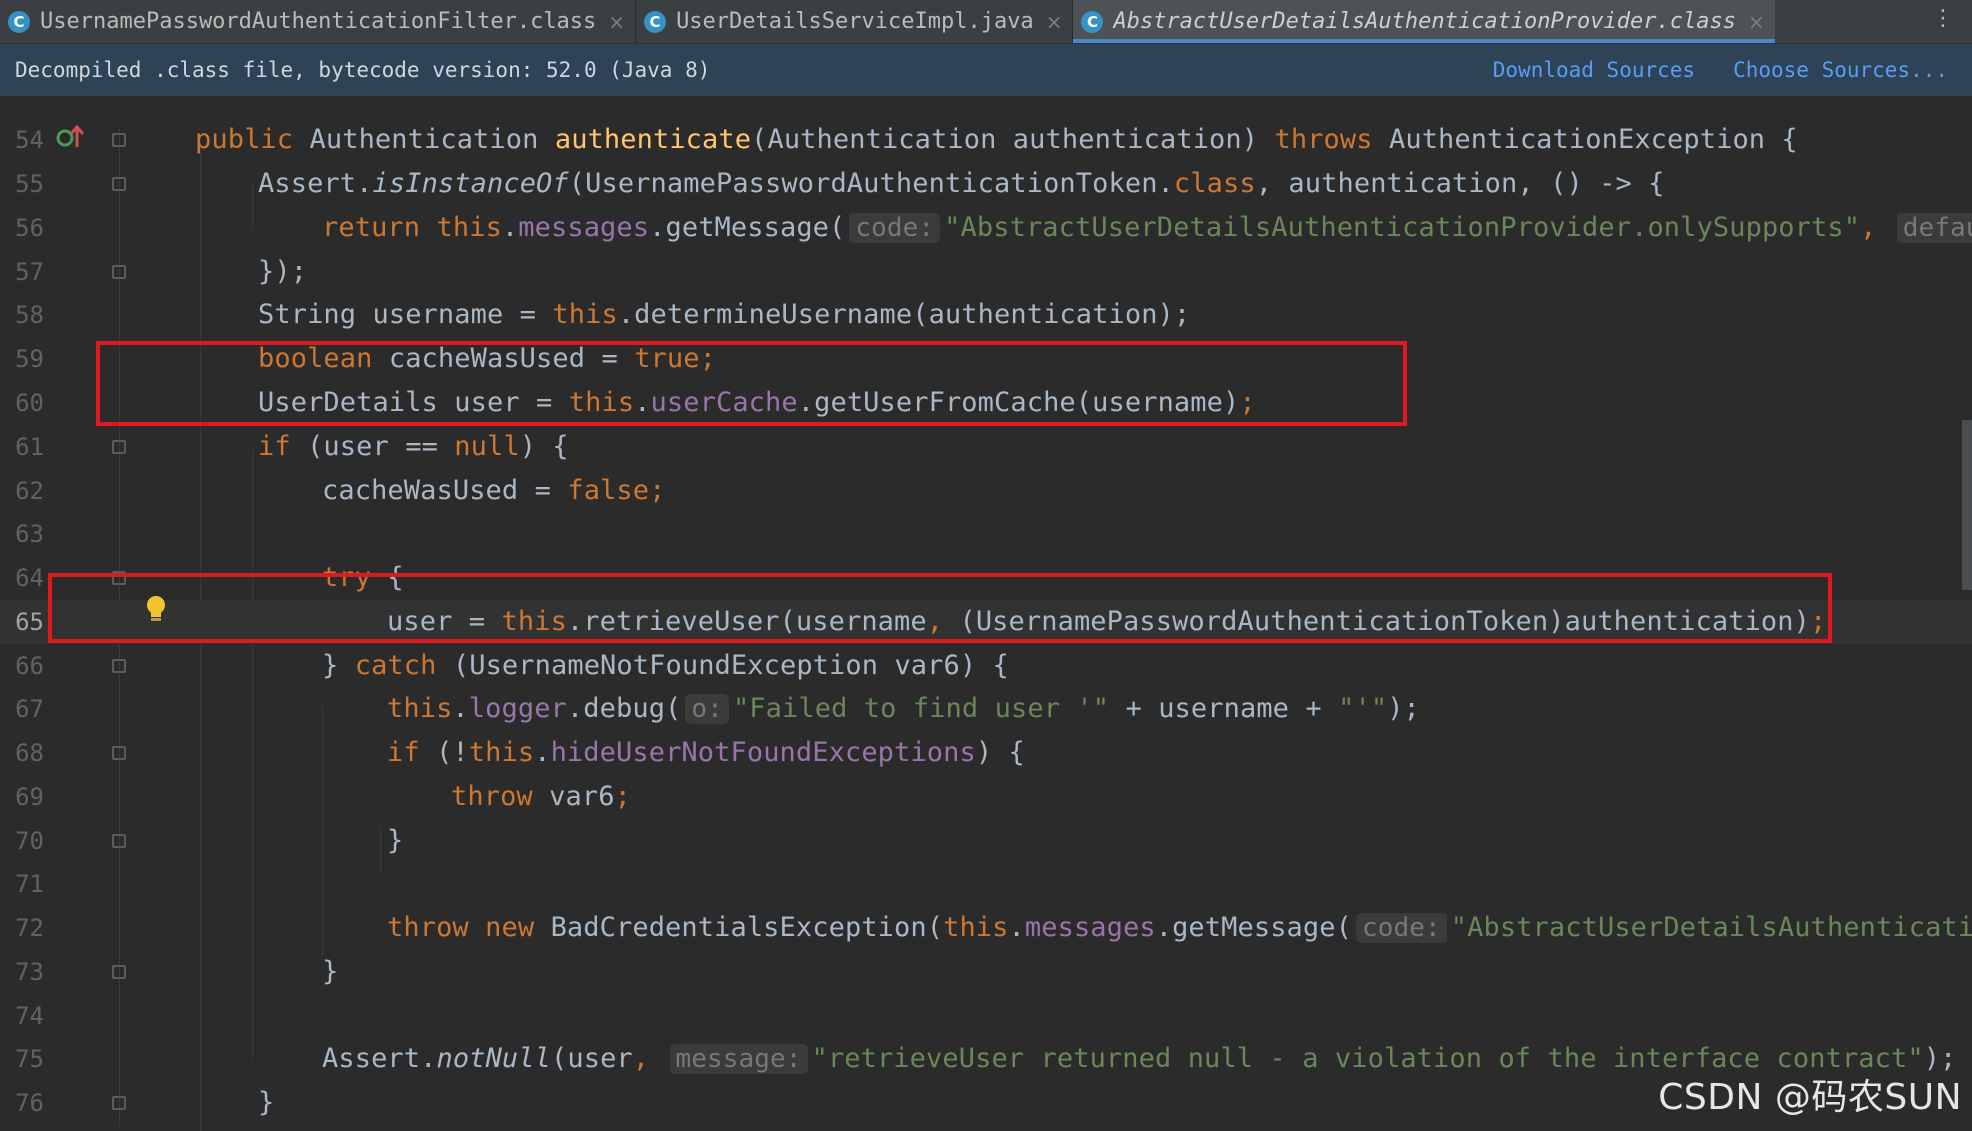  I want to click on line-number: 65, so click(29, 622).